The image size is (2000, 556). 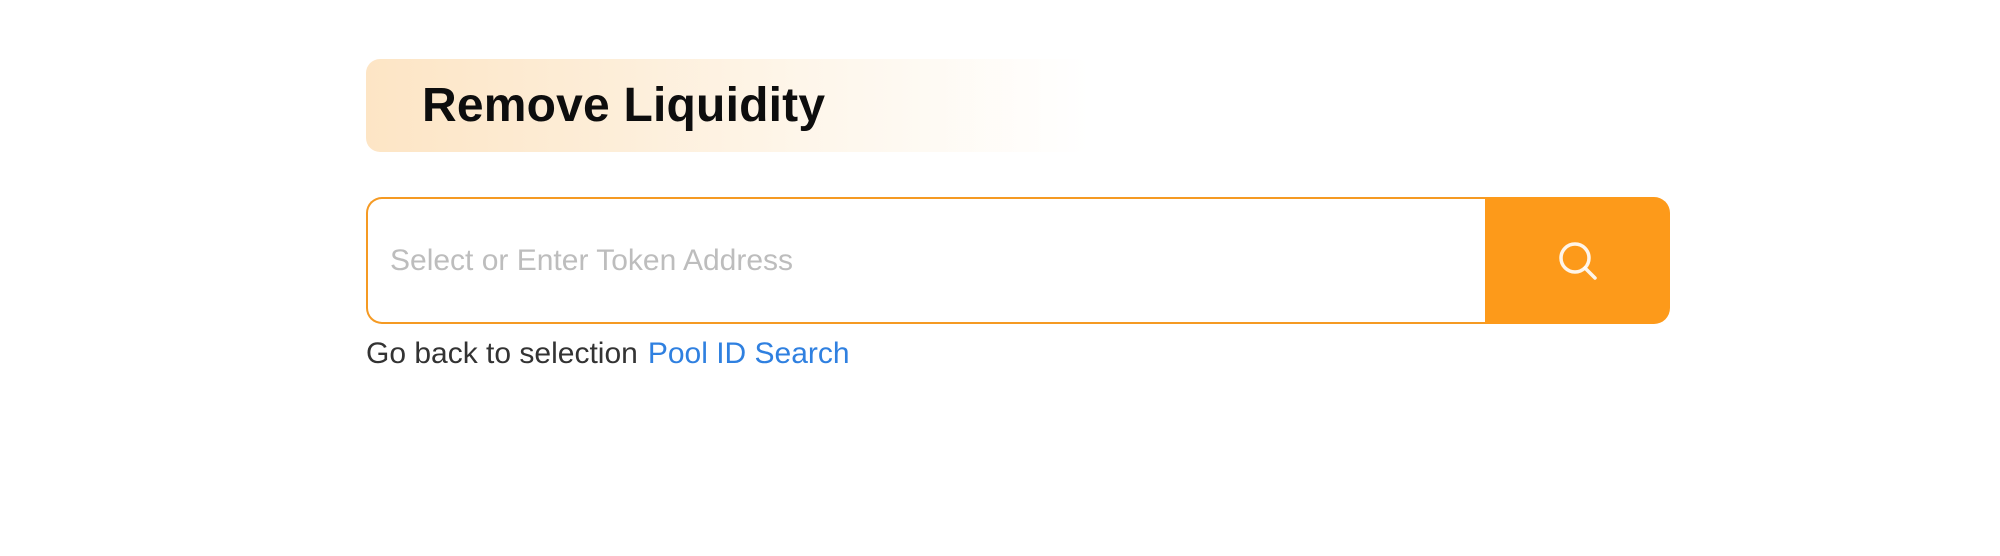 I want to click on search-icon, so click(x=1578, y=261).